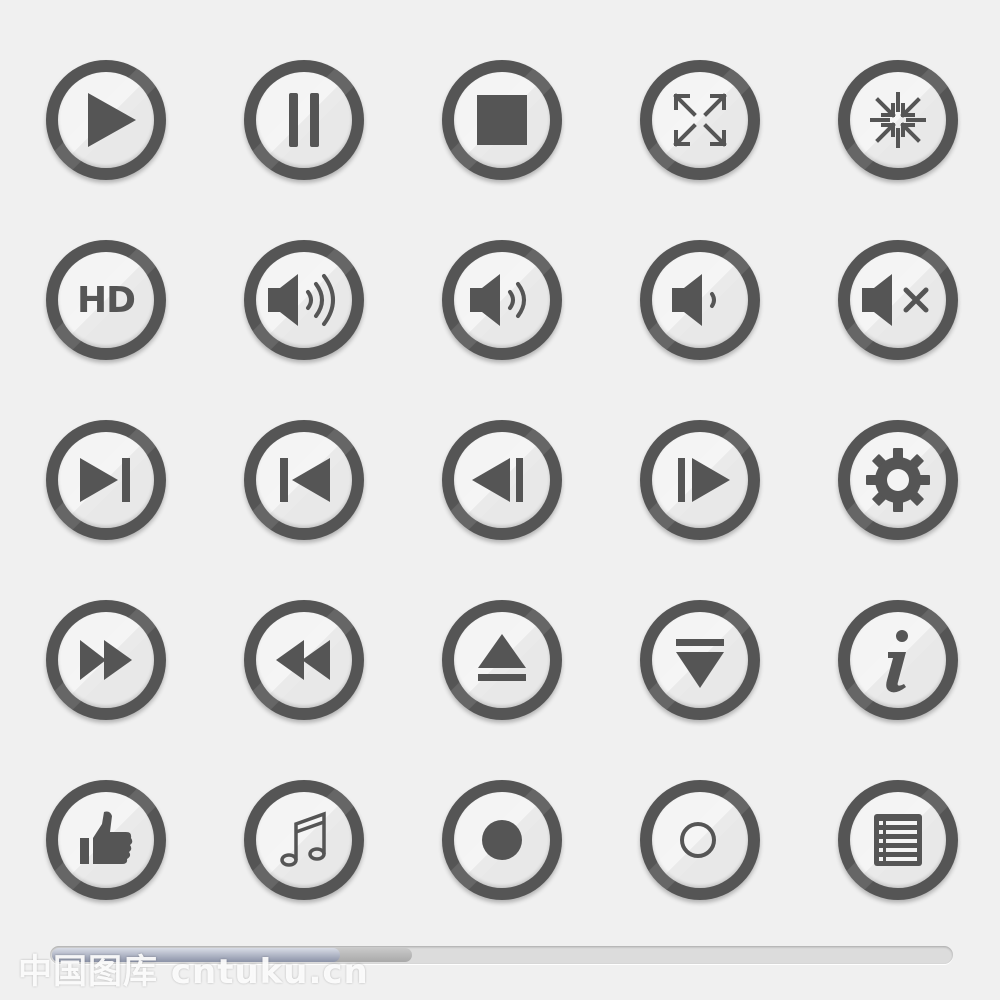 This screenshot has height=1000, width=1000. I want to click on fullscreen-button, so click(700, 120).